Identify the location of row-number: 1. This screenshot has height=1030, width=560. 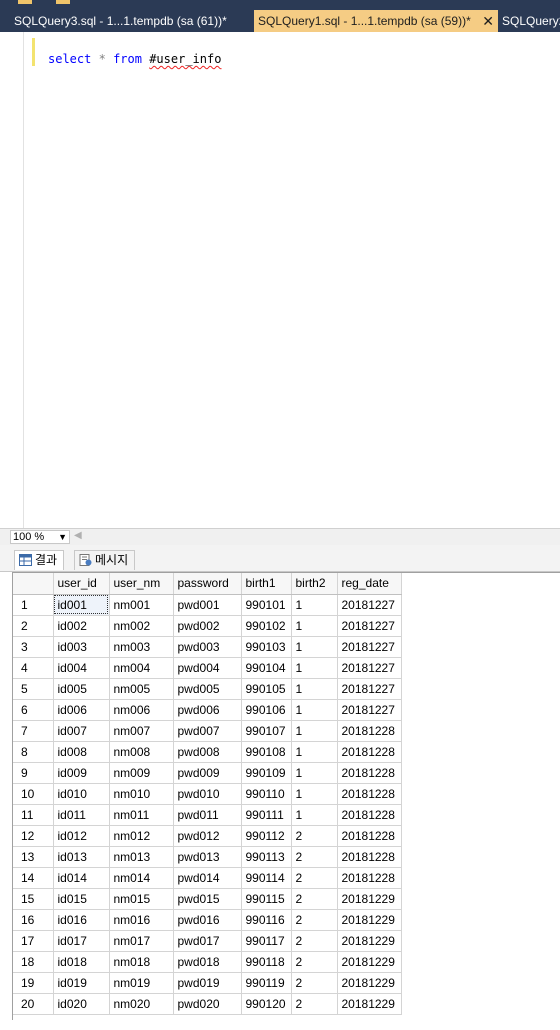
(33, 605).